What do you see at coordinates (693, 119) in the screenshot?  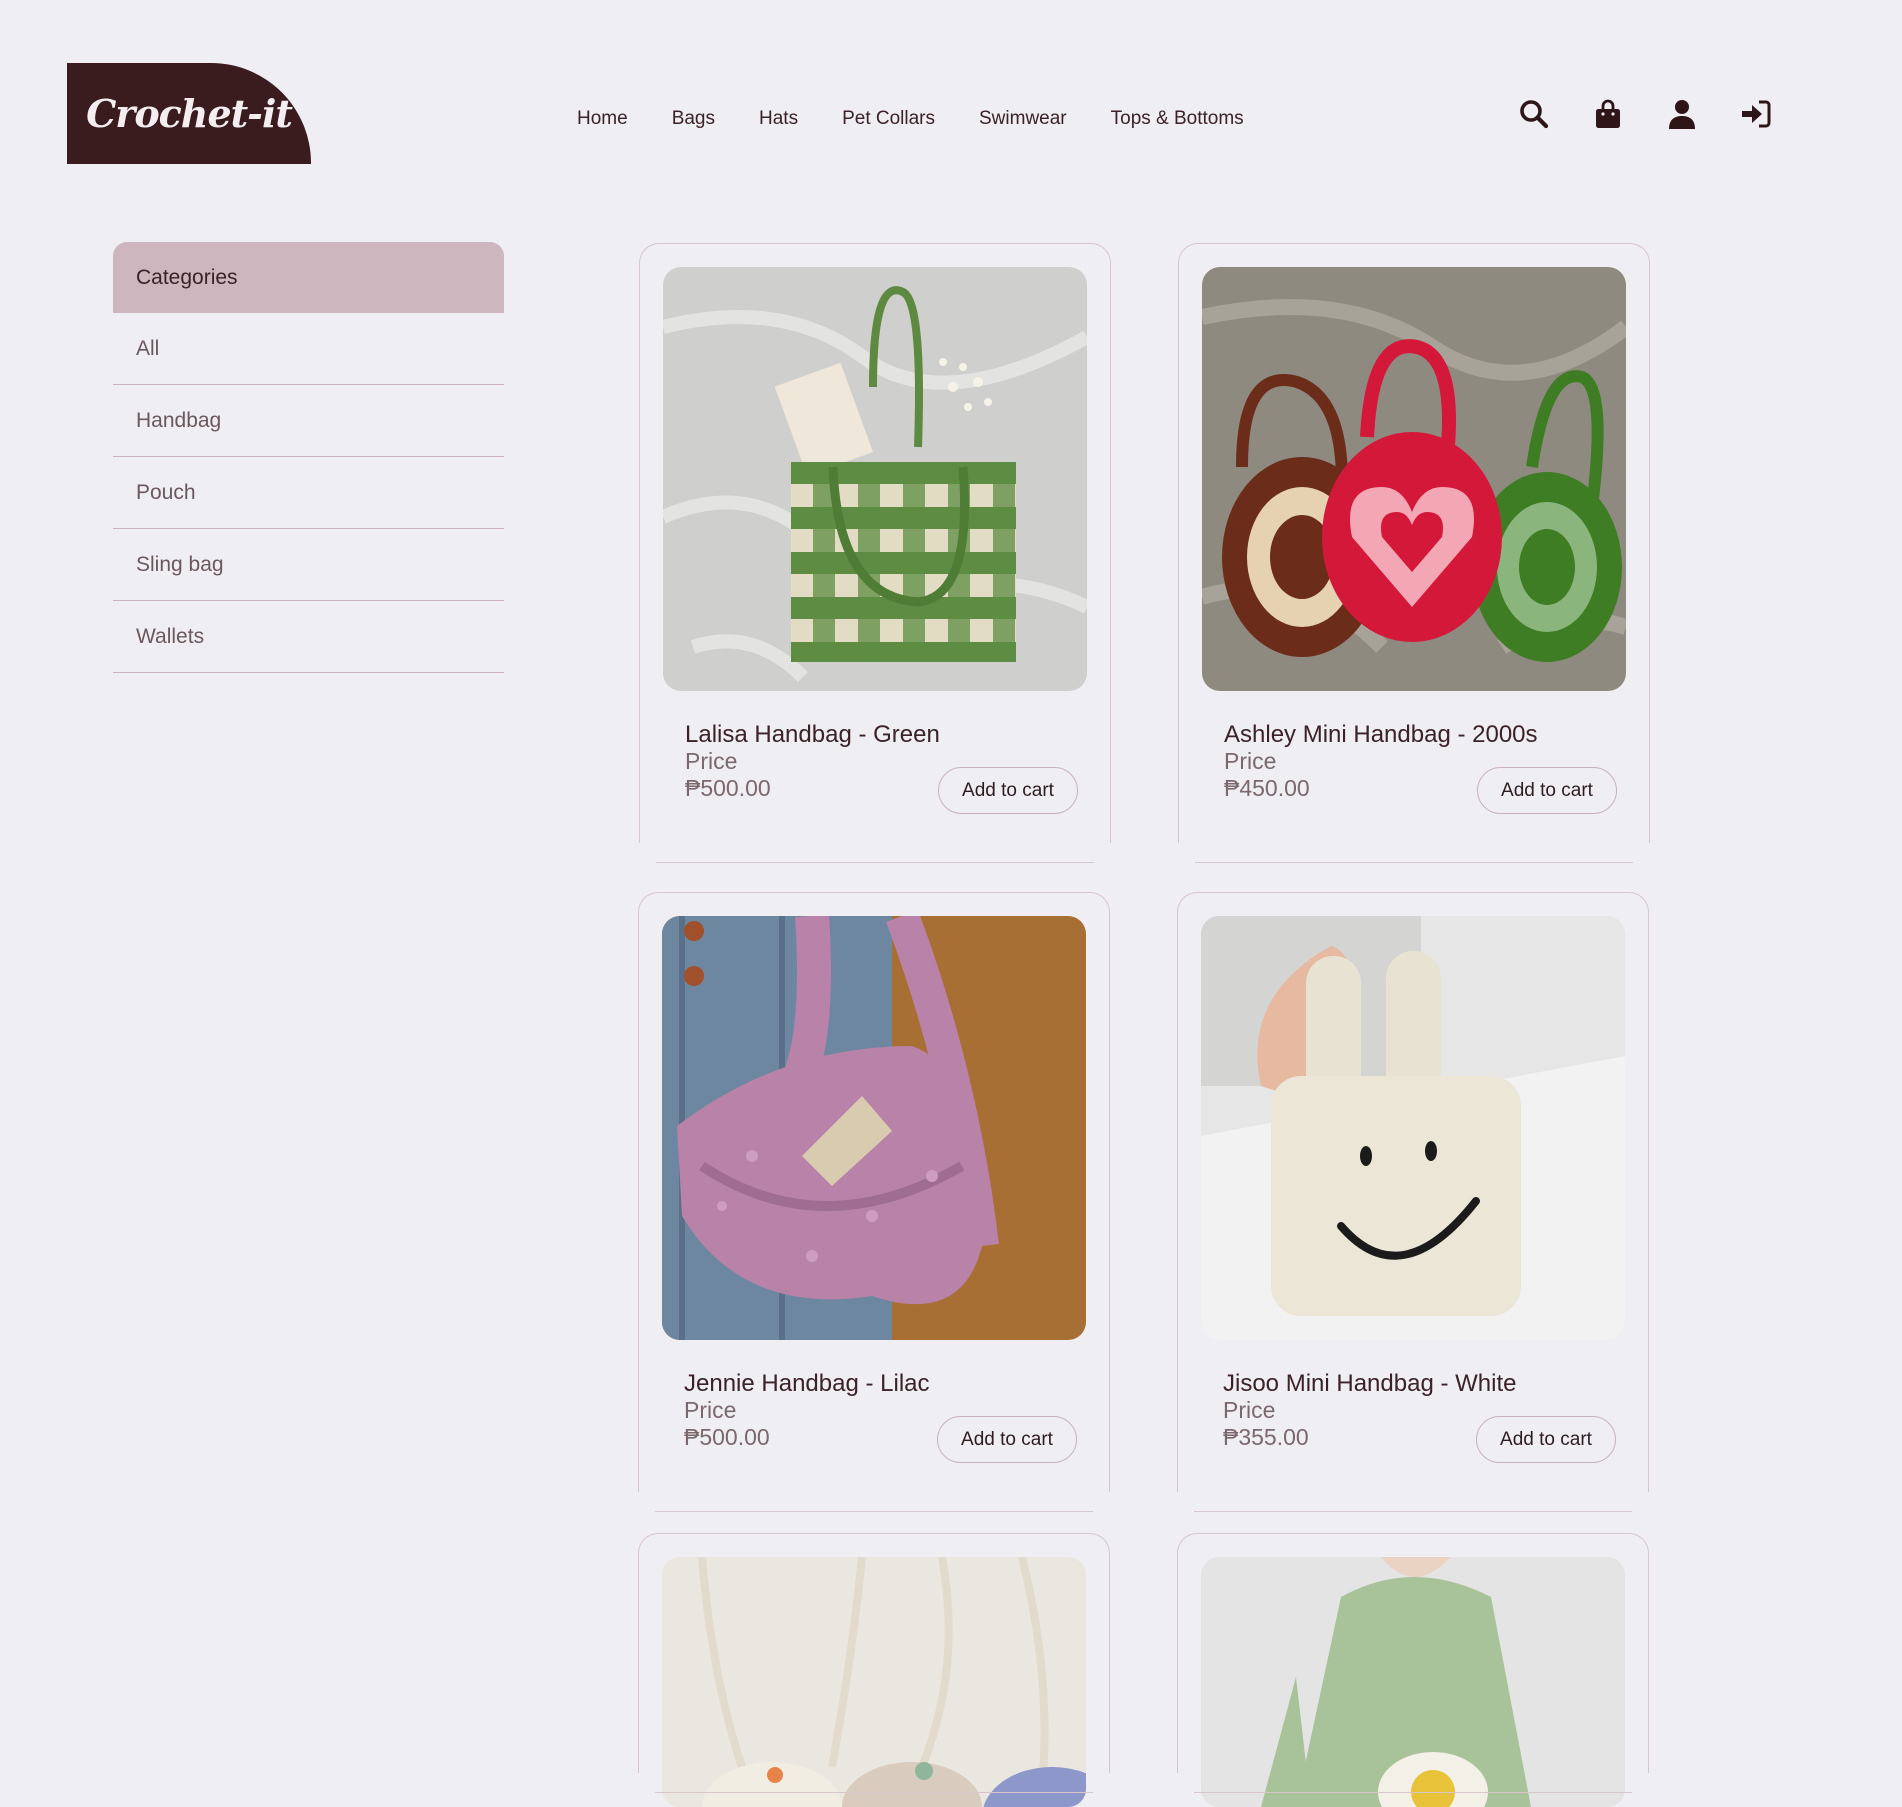 I see `nav-item-bags: Bags` at bounding box center [693, 119].